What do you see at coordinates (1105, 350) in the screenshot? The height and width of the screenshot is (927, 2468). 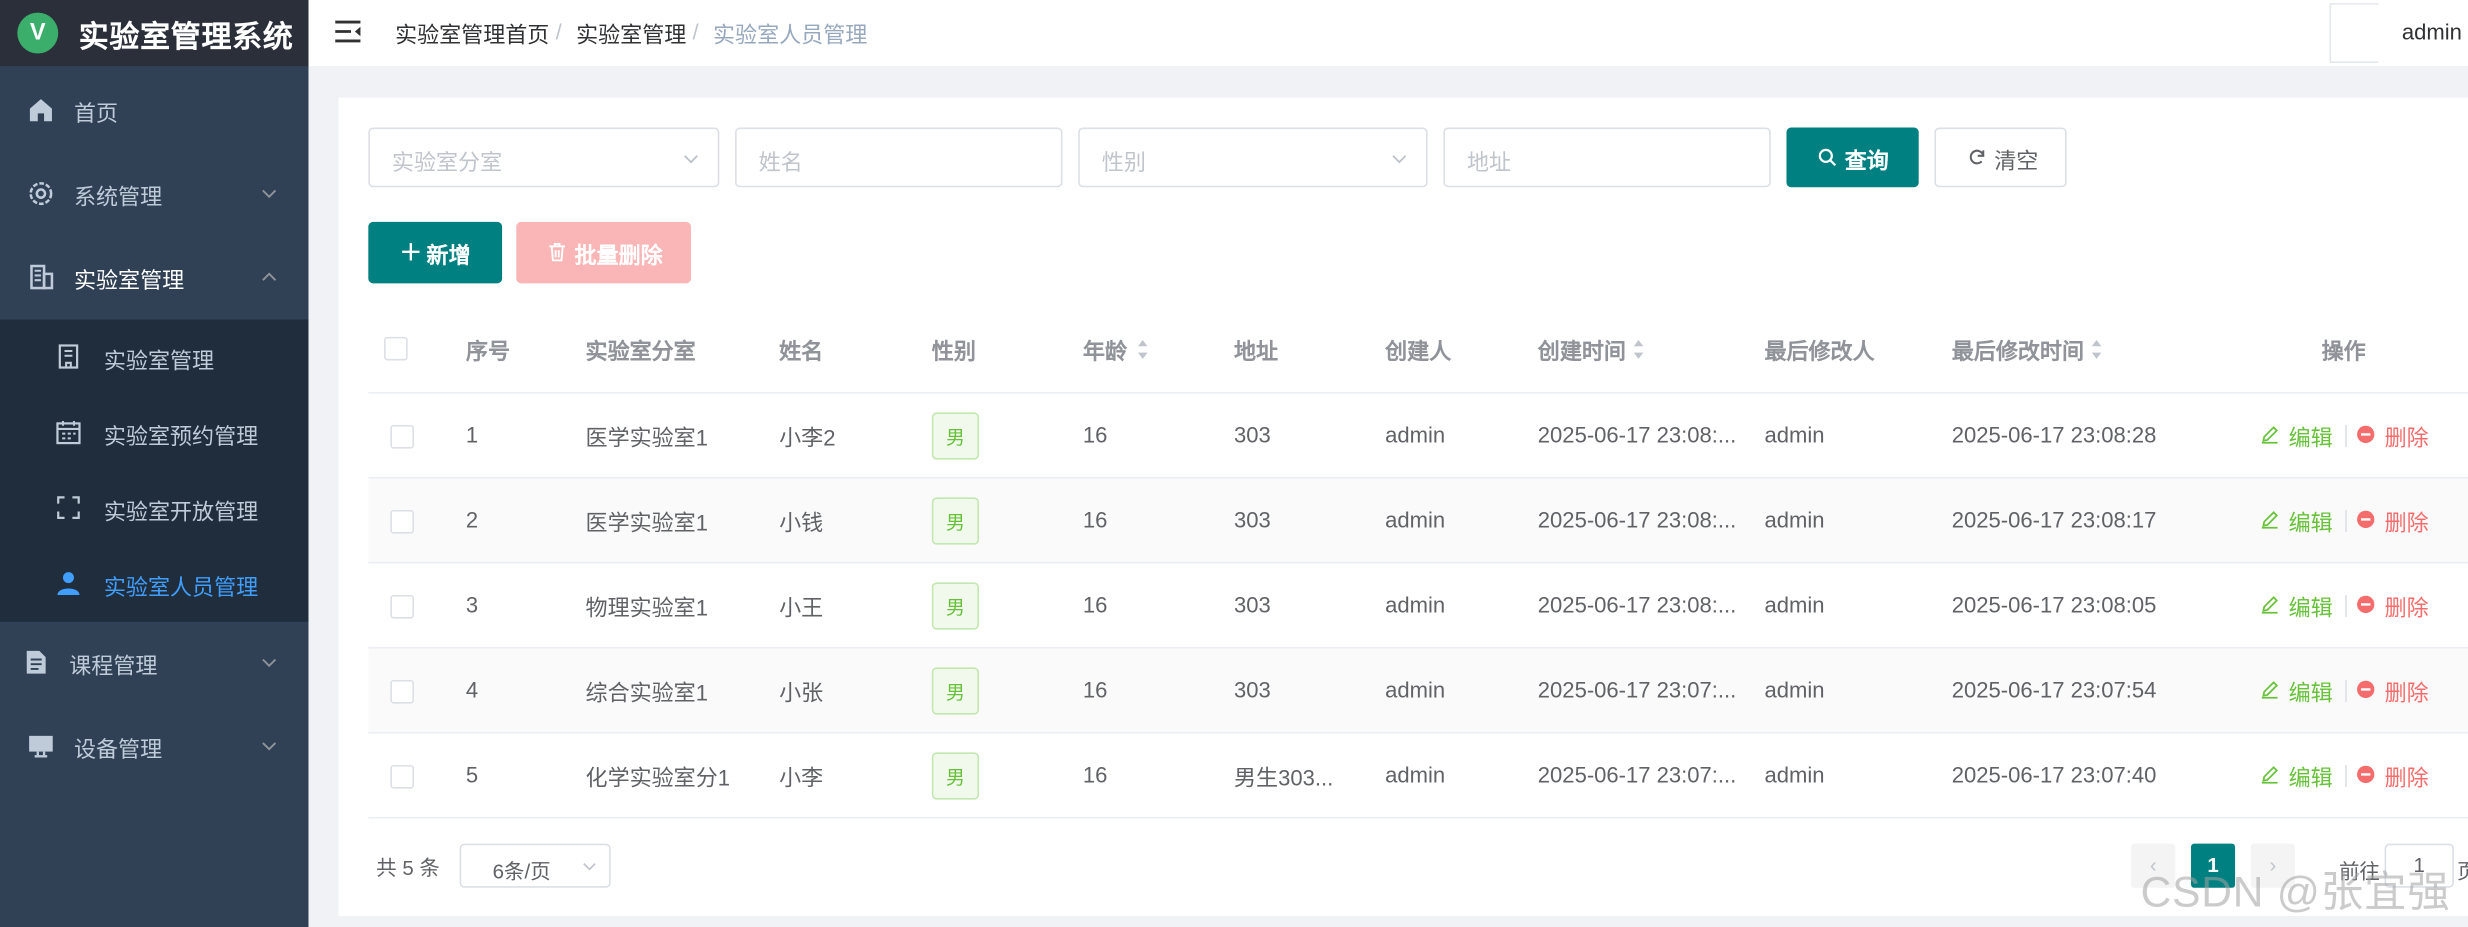 I see `col-age: 年龄` at bounding box center [1105, 350].